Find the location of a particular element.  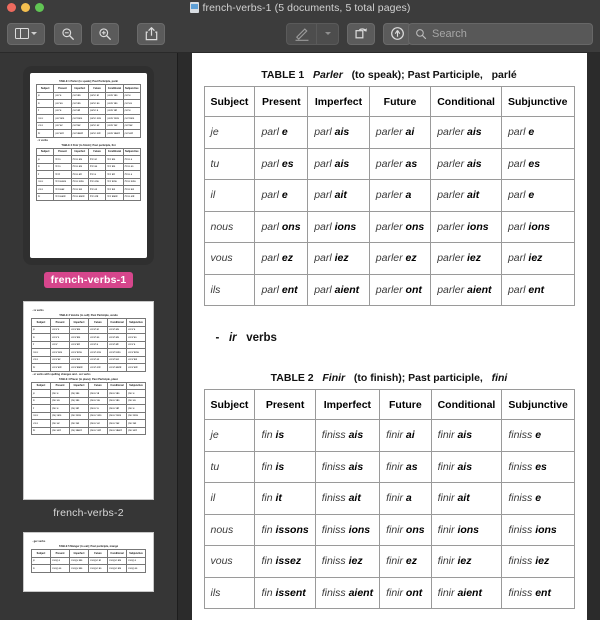

cell-present: fin issent is located at coordinates (285, 592).